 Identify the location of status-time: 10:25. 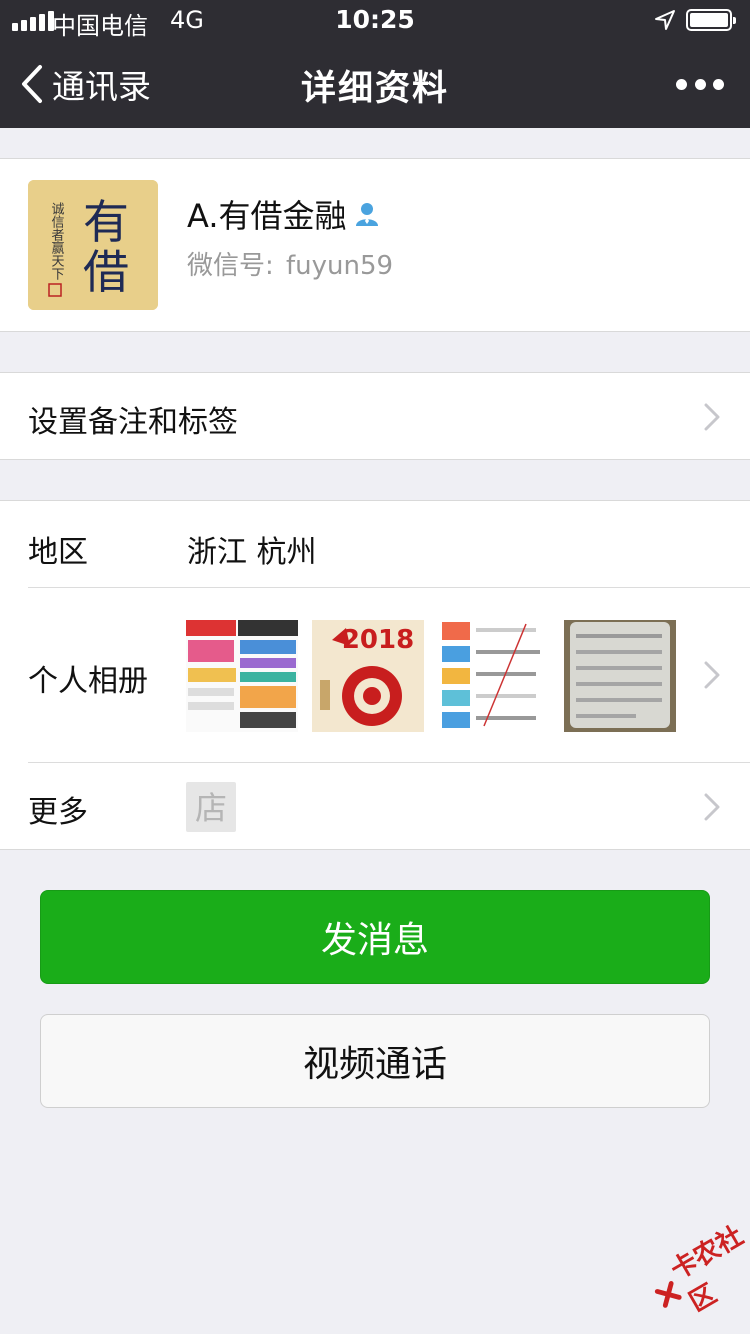
(375, 19).